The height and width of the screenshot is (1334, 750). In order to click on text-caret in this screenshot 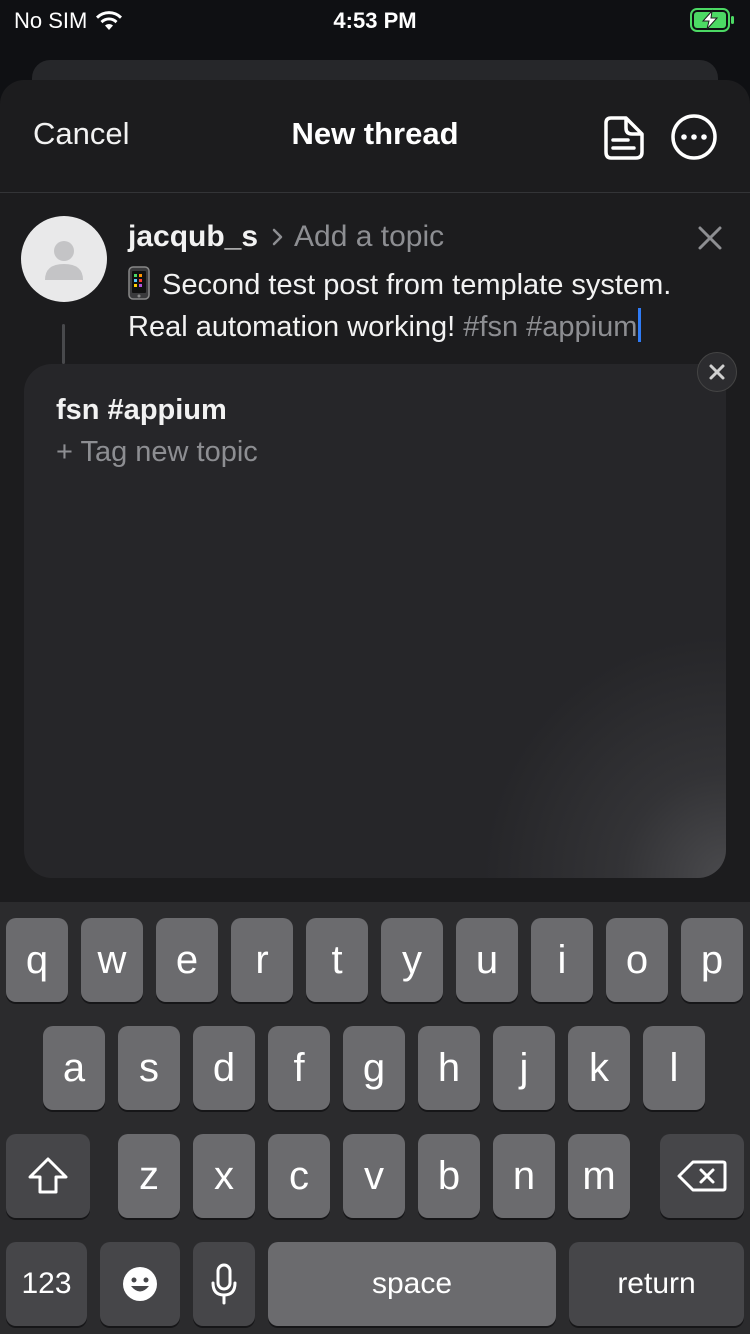, I will do `click(640, 325)`.